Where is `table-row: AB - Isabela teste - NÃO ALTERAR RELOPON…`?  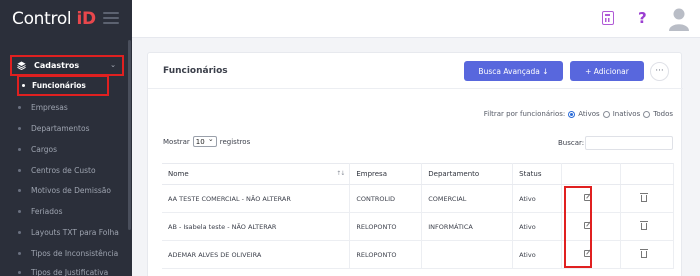
table-row: AB - Isabela teste - NÃO ALTERAR RELOPON… is located at coordinates (418, 226).